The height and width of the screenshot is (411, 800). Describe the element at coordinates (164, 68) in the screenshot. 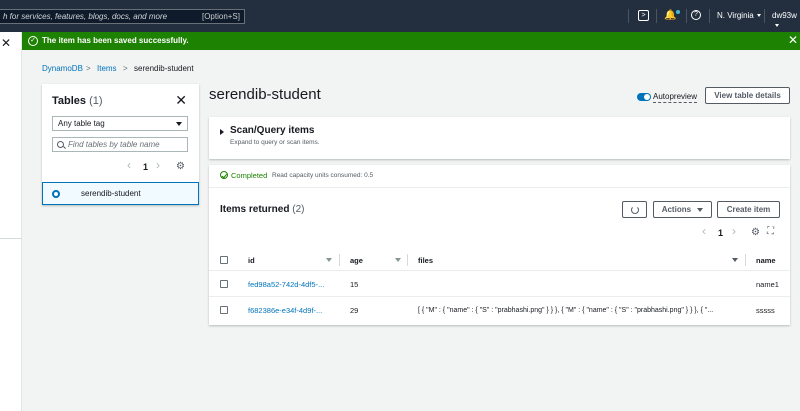

I see `breadcrumb-current: serendib-student` at that location.